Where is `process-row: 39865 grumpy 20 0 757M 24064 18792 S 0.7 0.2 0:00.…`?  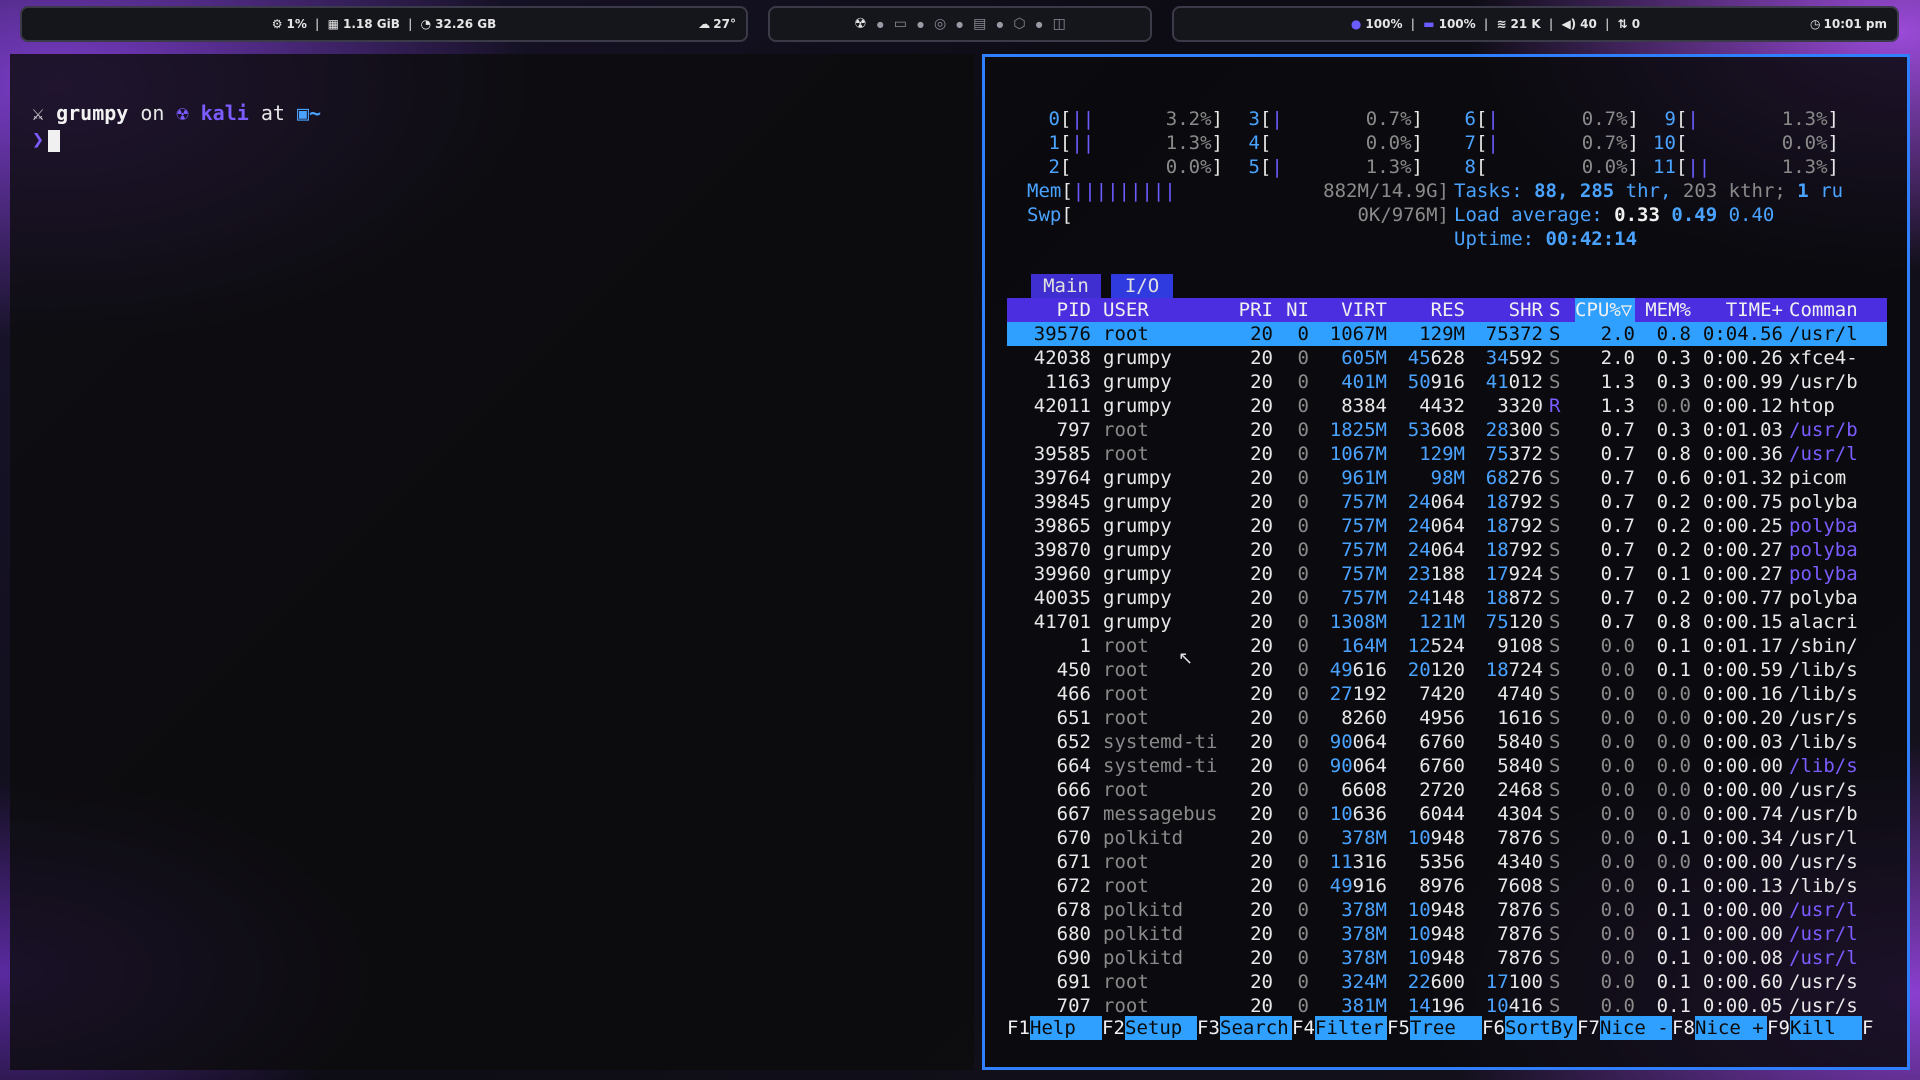 process-row: 39865 grumpy 20 0 757M 24064 18792 S 0.7 0.2 0:00.… is located at coordinates (1447, 526).